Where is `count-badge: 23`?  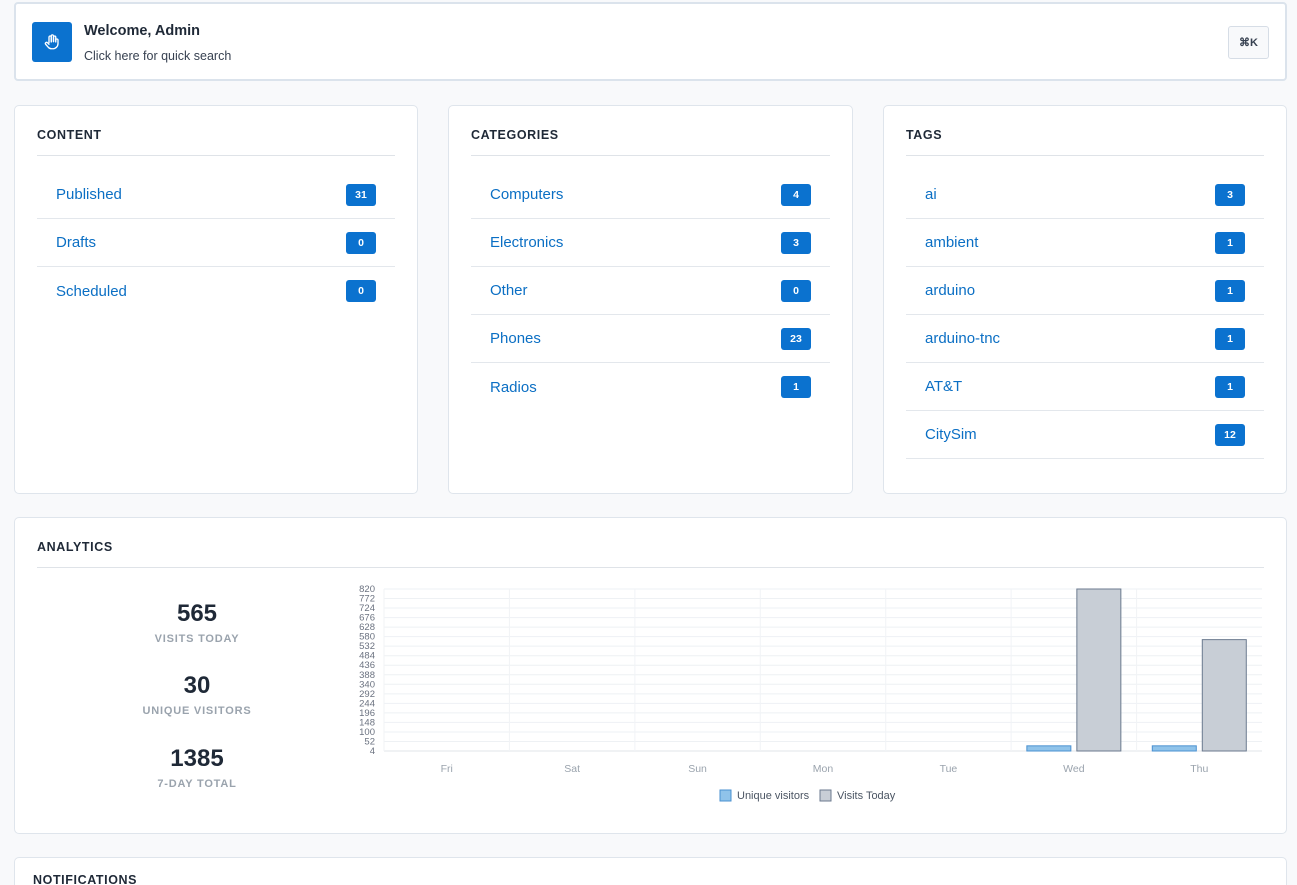 count-badge: 23 is located at coordinates (796, 338).